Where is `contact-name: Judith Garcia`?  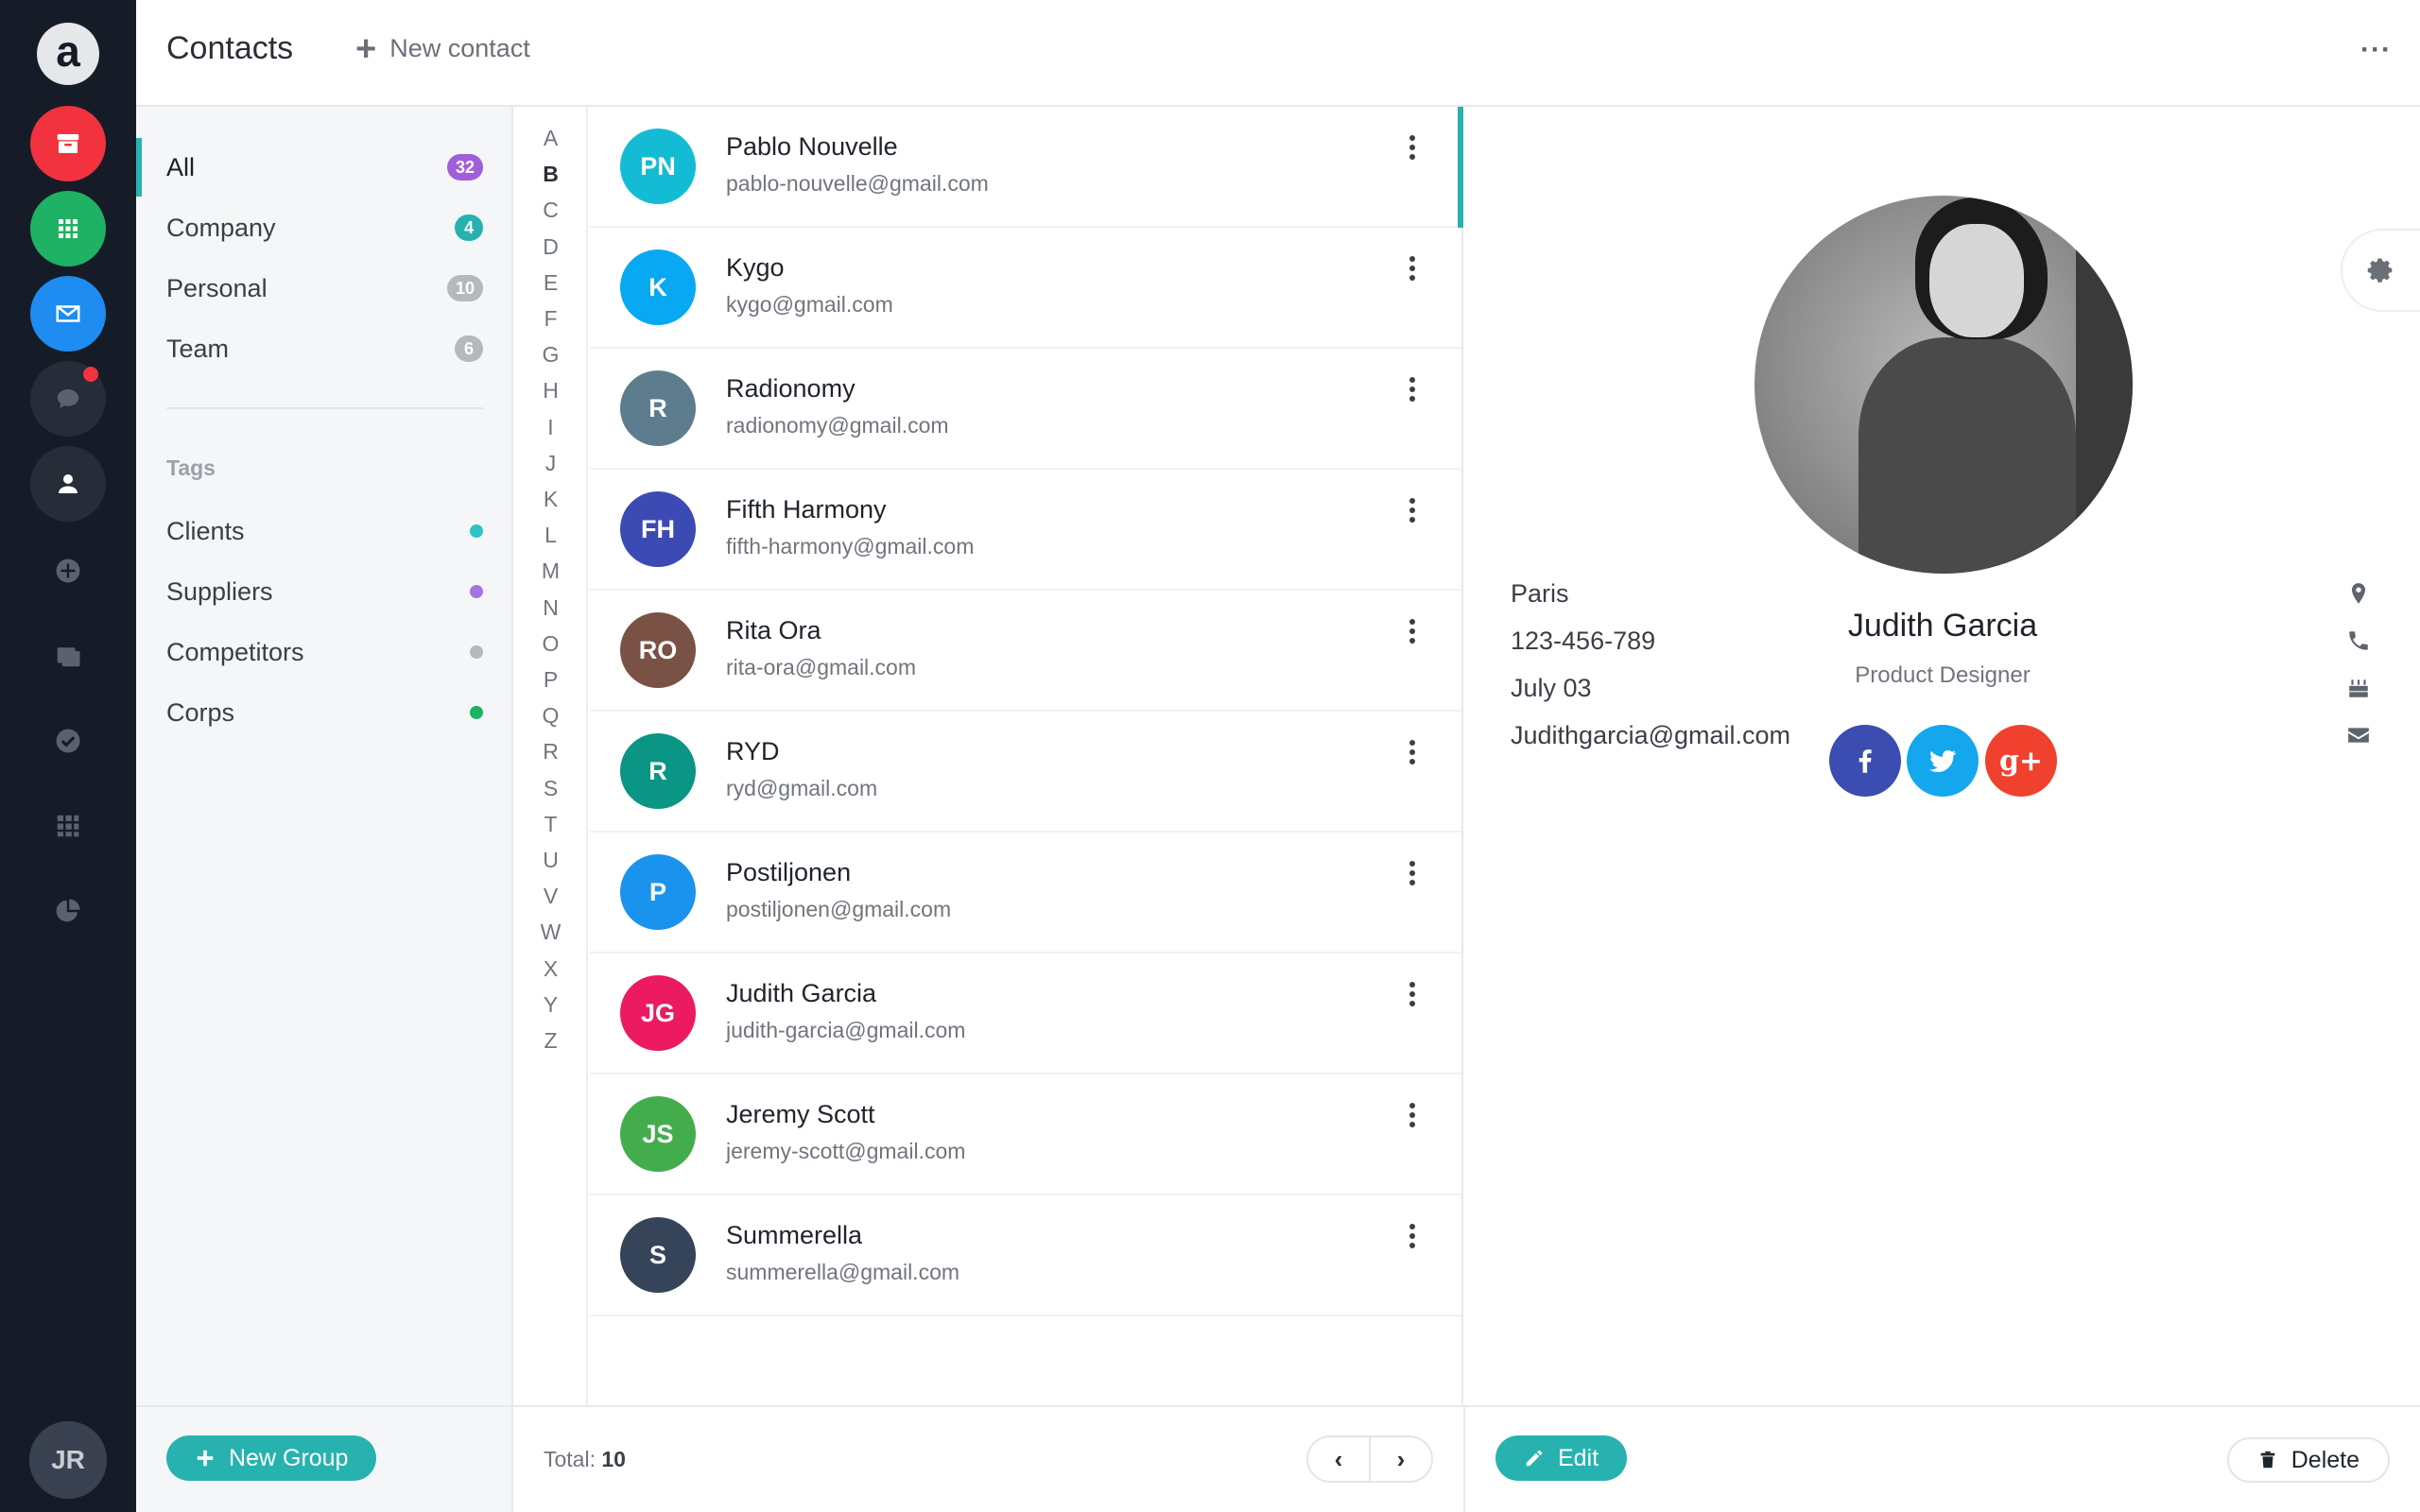 contact-name: Judith Garcia is located at coordinates (801, 993).